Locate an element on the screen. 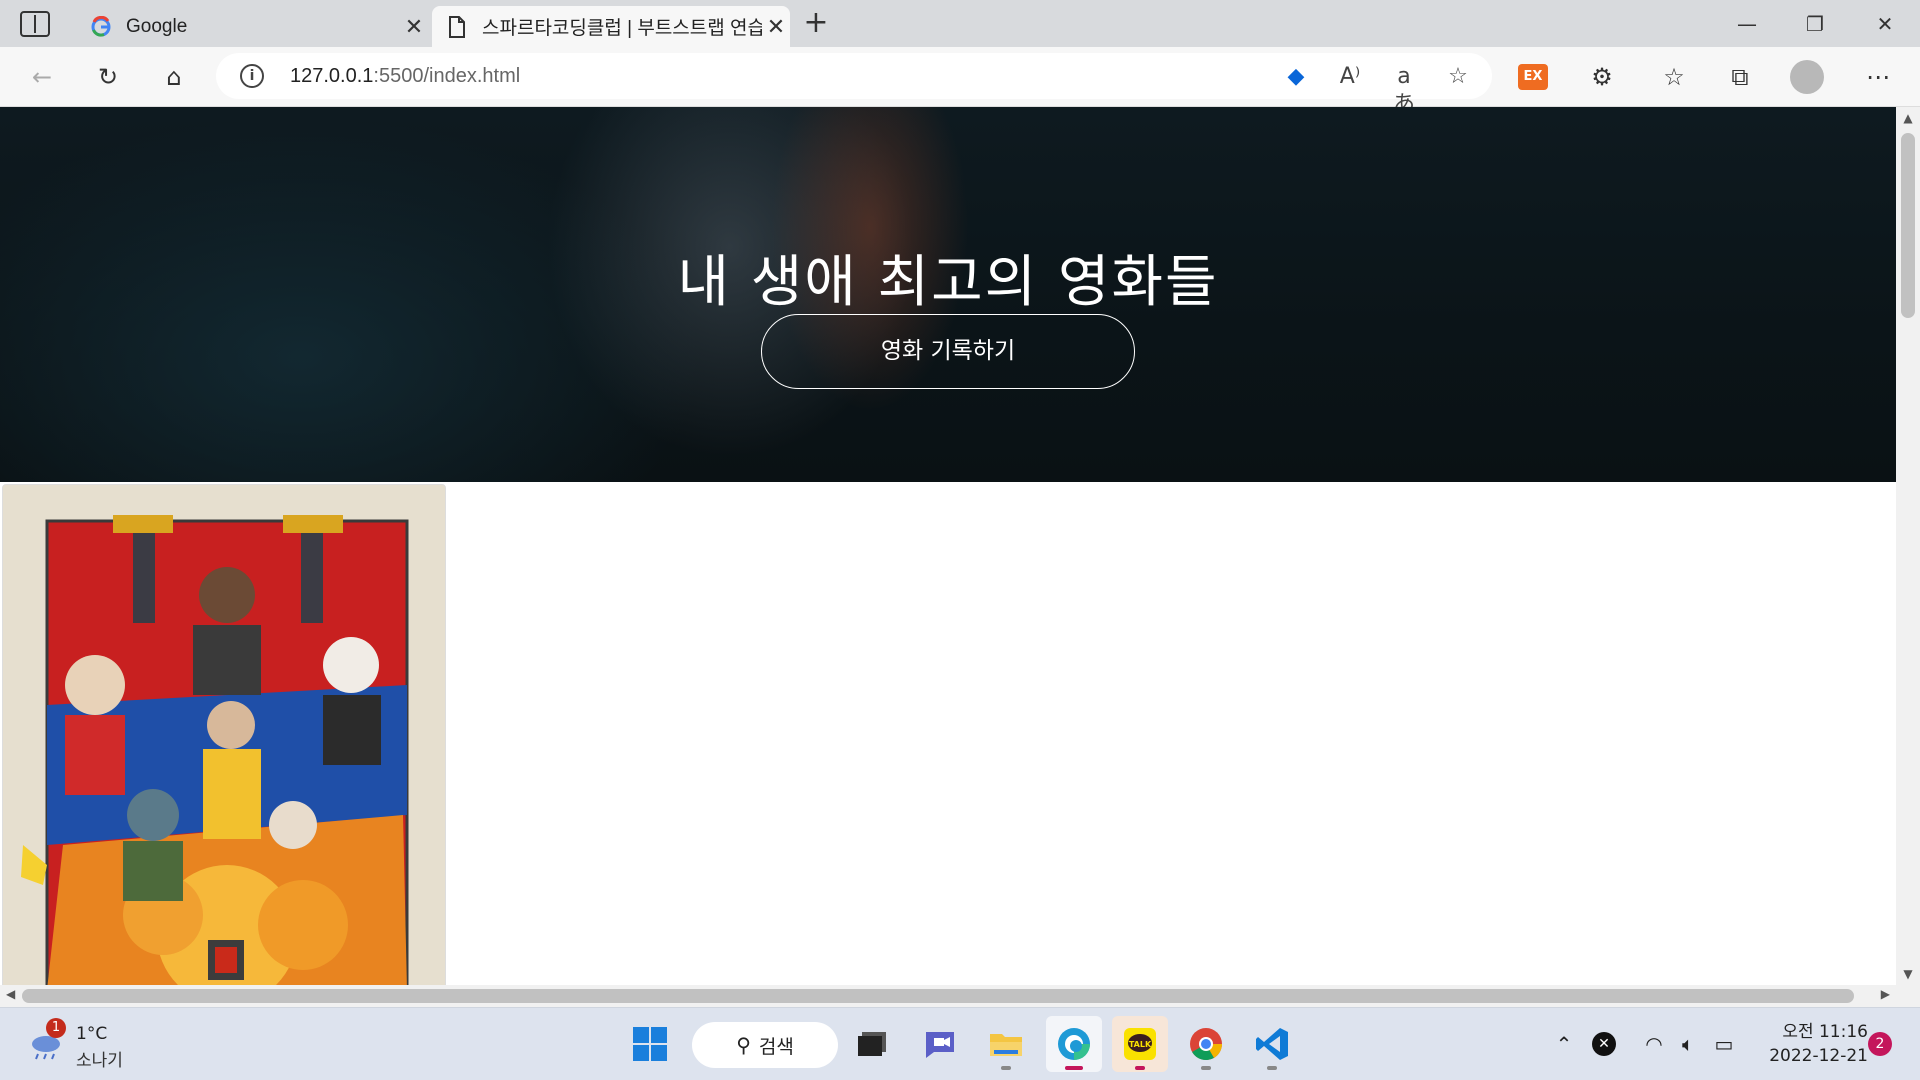 The width and height of the screenshot is (1920, 1080). scroll-down-icon: ▼ is located at coordinates (1908, 974).